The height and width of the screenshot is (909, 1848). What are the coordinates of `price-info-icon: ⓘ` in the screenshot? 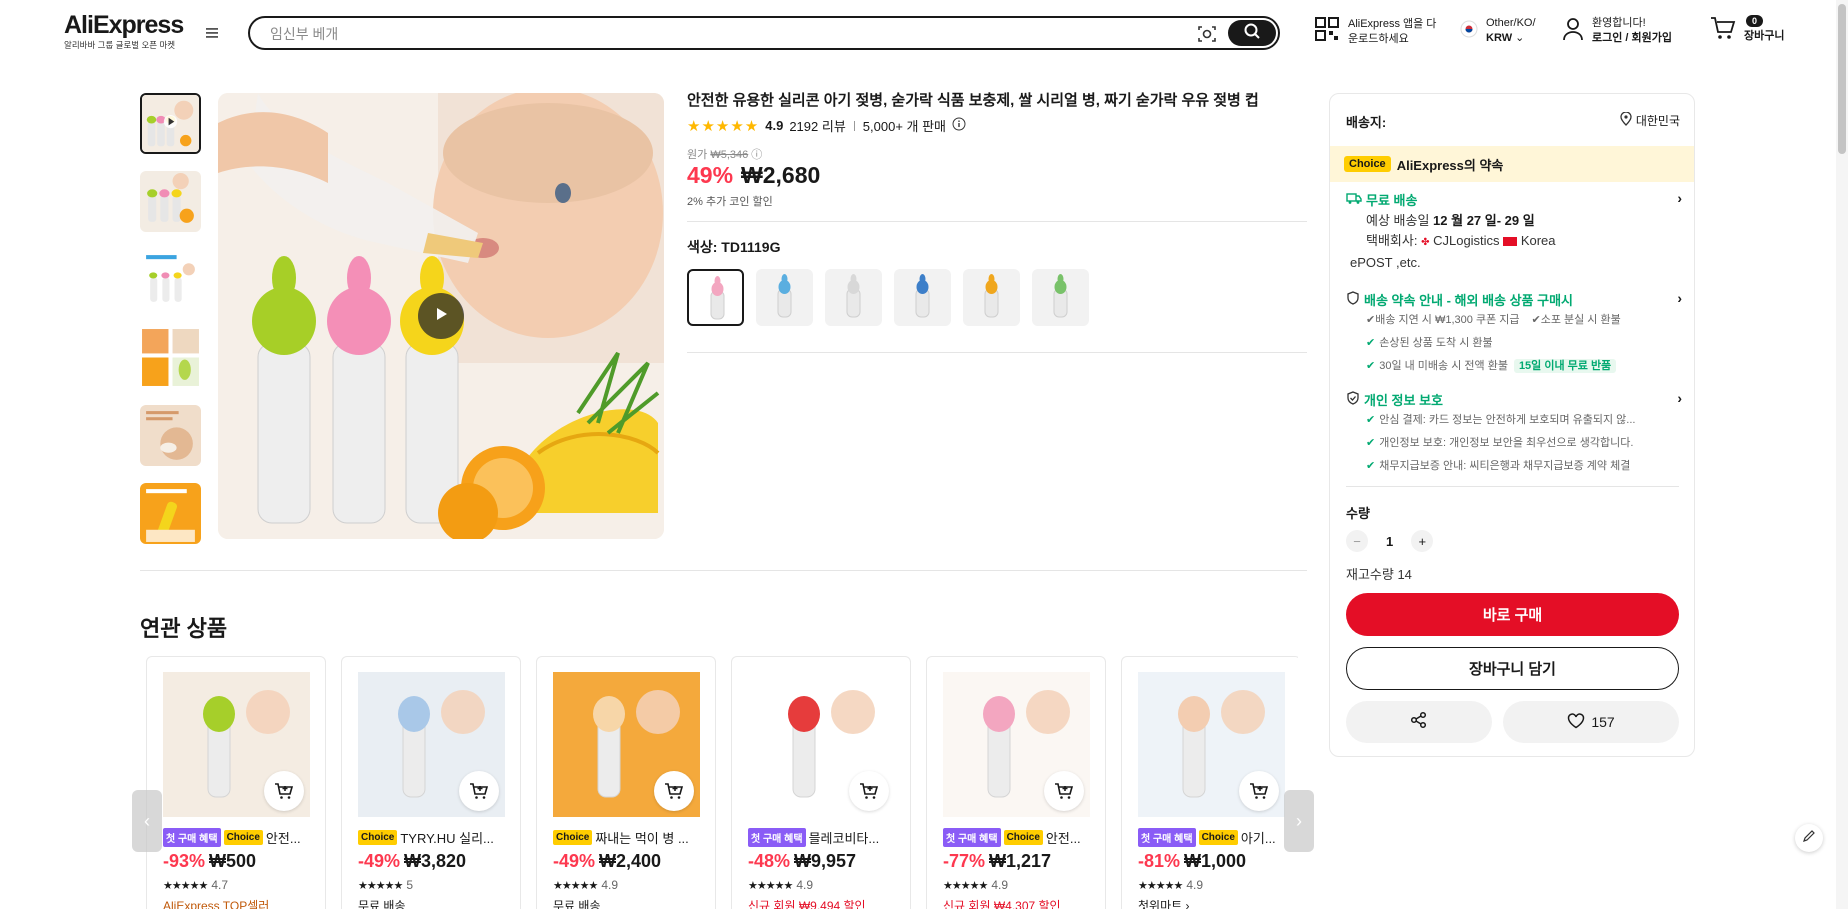 It's located at (756, 155).